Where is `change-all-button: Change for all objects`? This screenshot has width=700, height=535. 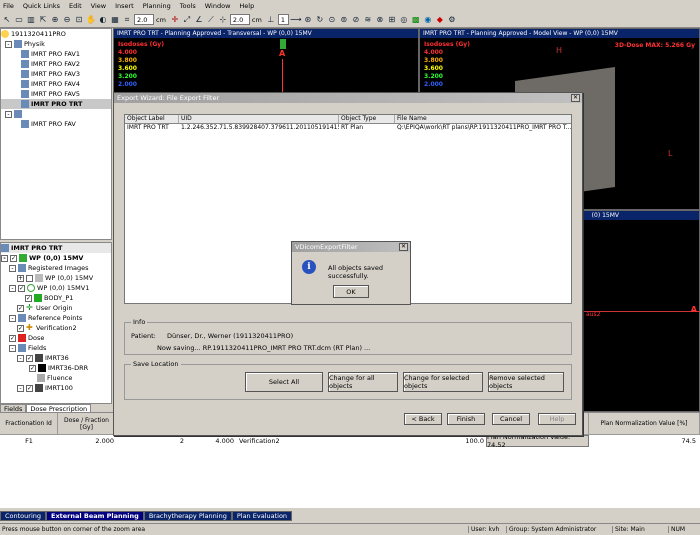 change-all-button: Change for all objects is located at coordinates (363, 382).